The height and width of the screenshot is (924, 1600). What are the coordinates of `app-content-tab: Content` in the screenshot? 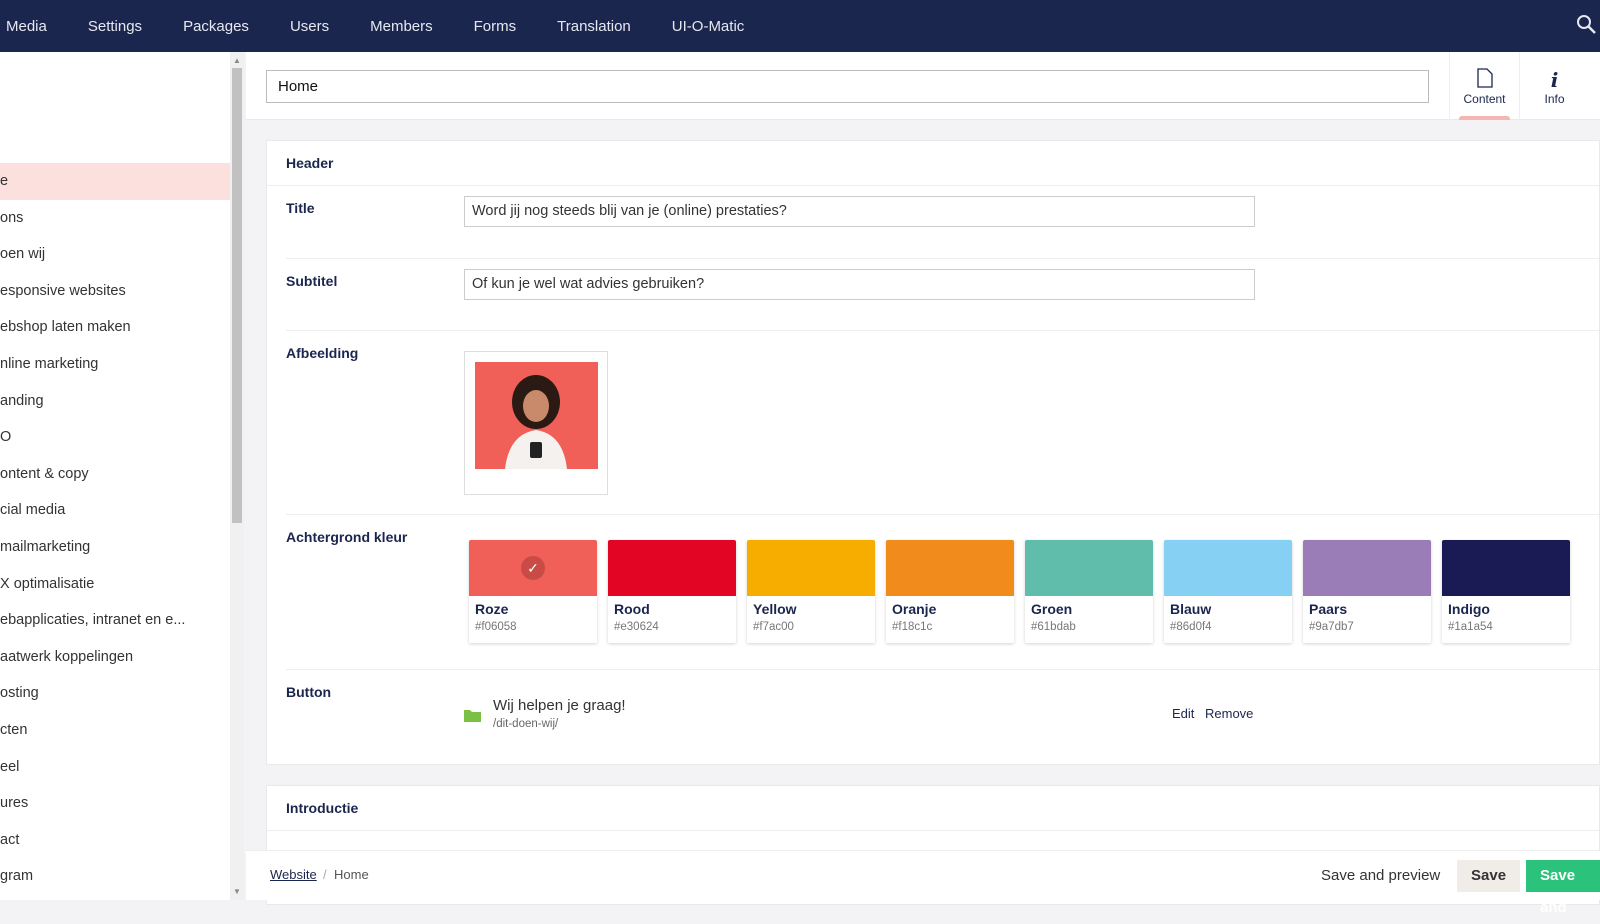 It's located at (1484, 86).